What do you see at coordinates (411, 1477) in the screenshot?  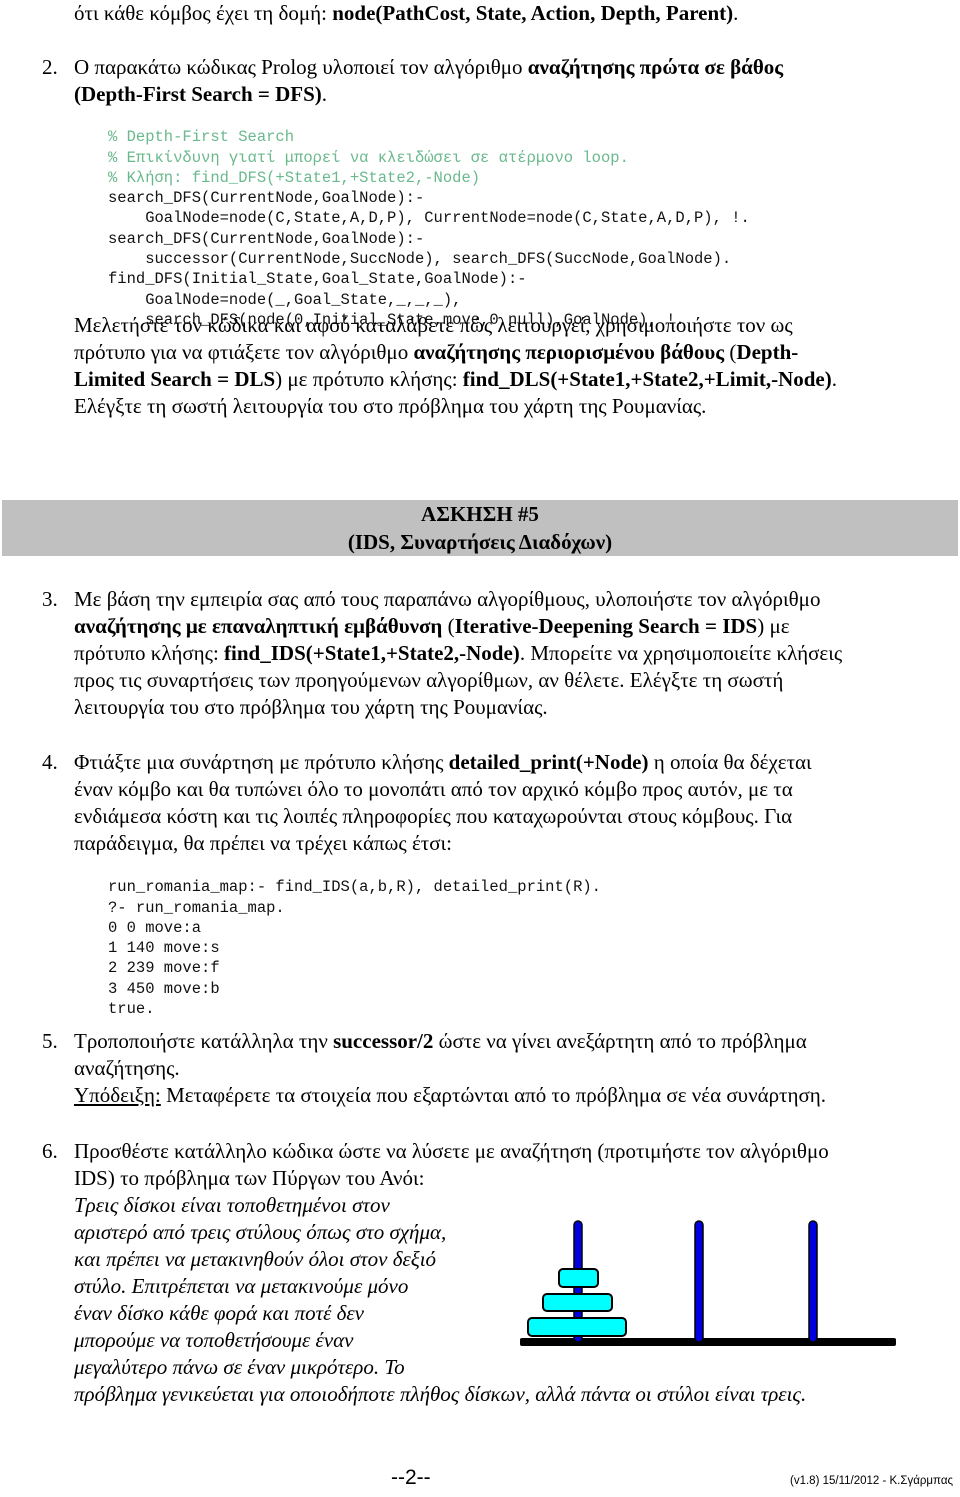 I see `page-number: --2--` at bounding box center [411, 1477].